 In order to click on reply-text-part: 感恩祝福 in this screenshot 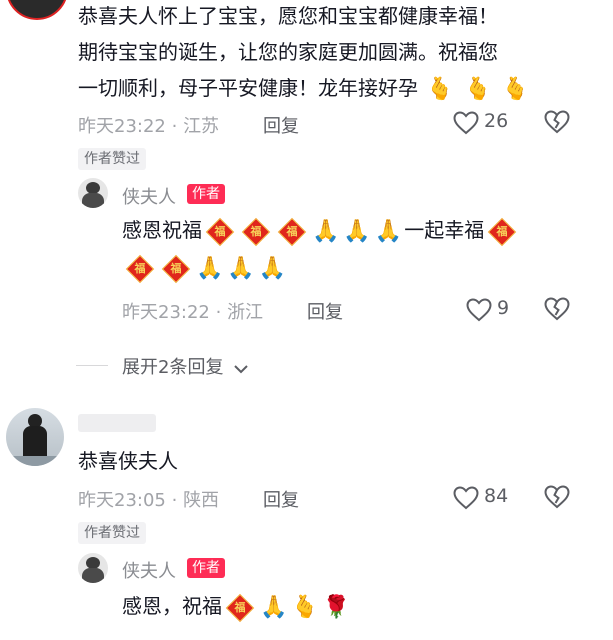, I will do `click(162, 230)`.